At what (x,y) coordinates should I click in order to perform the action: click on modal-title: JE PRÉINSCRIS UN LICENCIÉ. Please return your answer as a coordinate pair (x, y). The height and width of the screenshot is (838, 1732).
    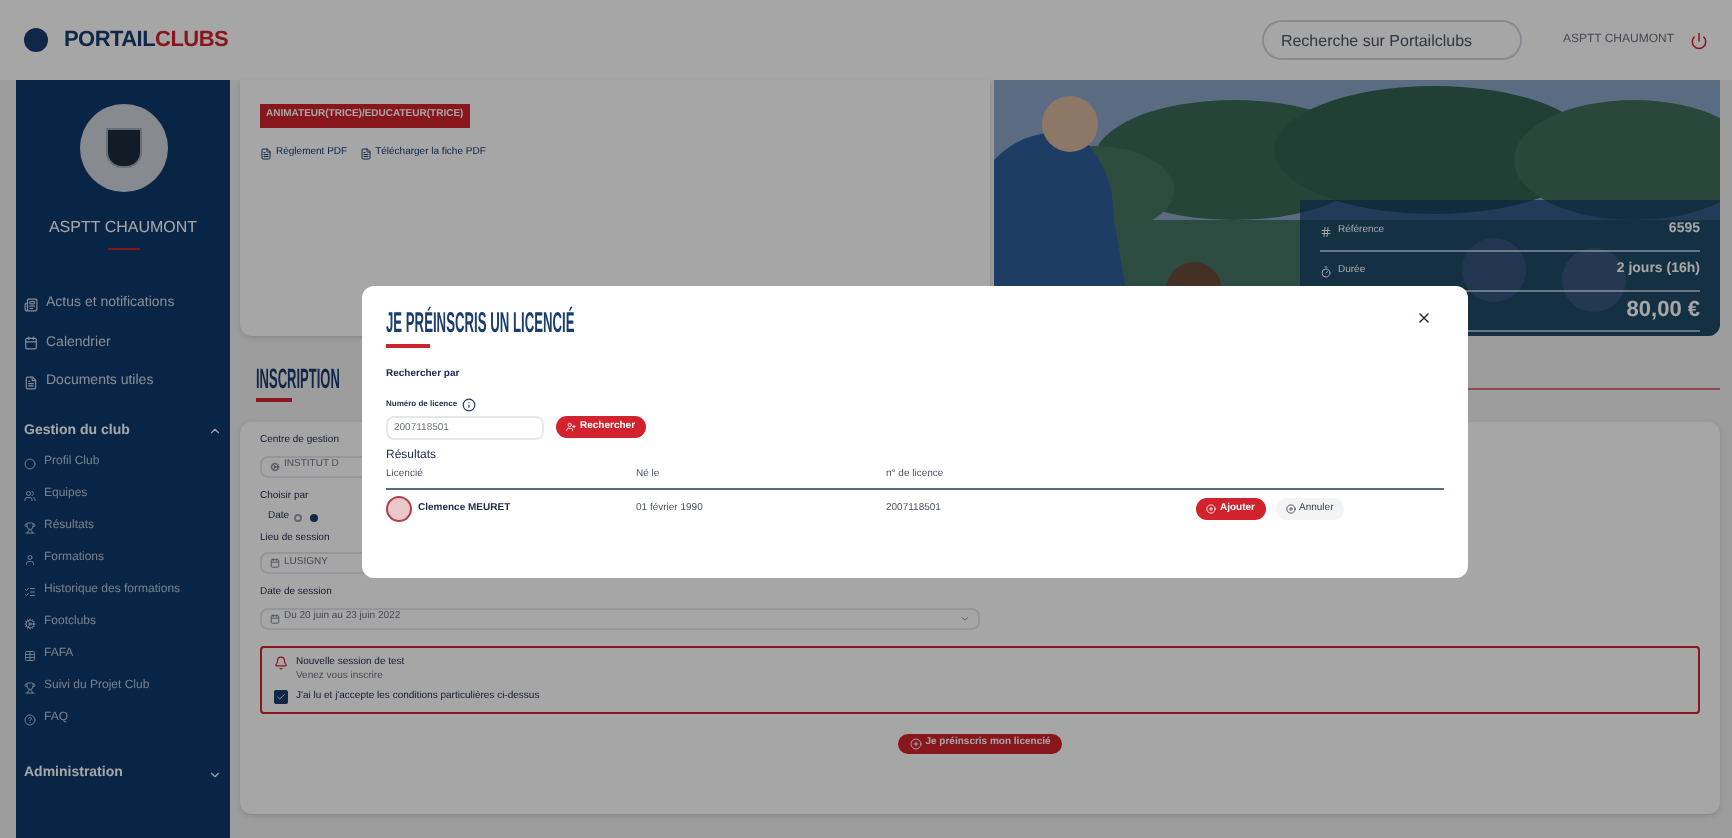
    Looking at the image, I should click on (480, 325).